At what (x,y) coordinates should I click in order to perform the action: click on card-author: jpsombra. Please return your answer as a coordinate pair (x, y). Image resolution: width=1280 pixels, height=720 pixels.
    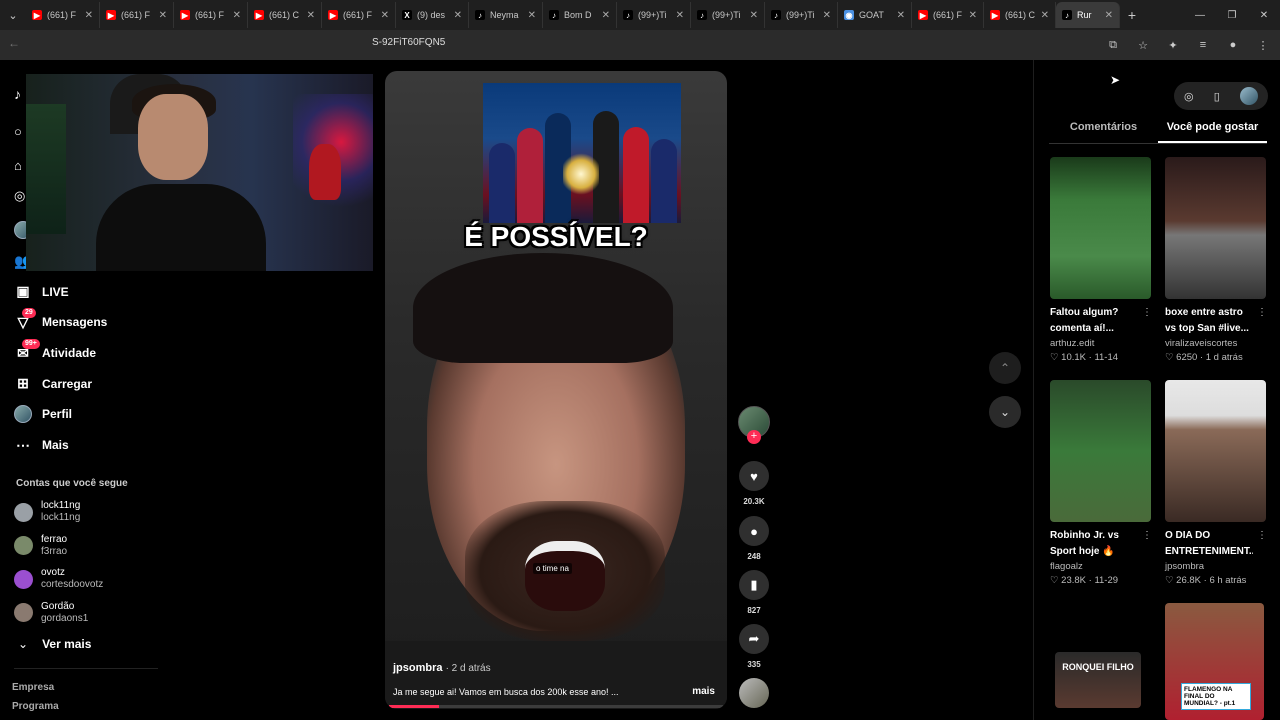
    Looking at the image, I should click on (1216, 567).